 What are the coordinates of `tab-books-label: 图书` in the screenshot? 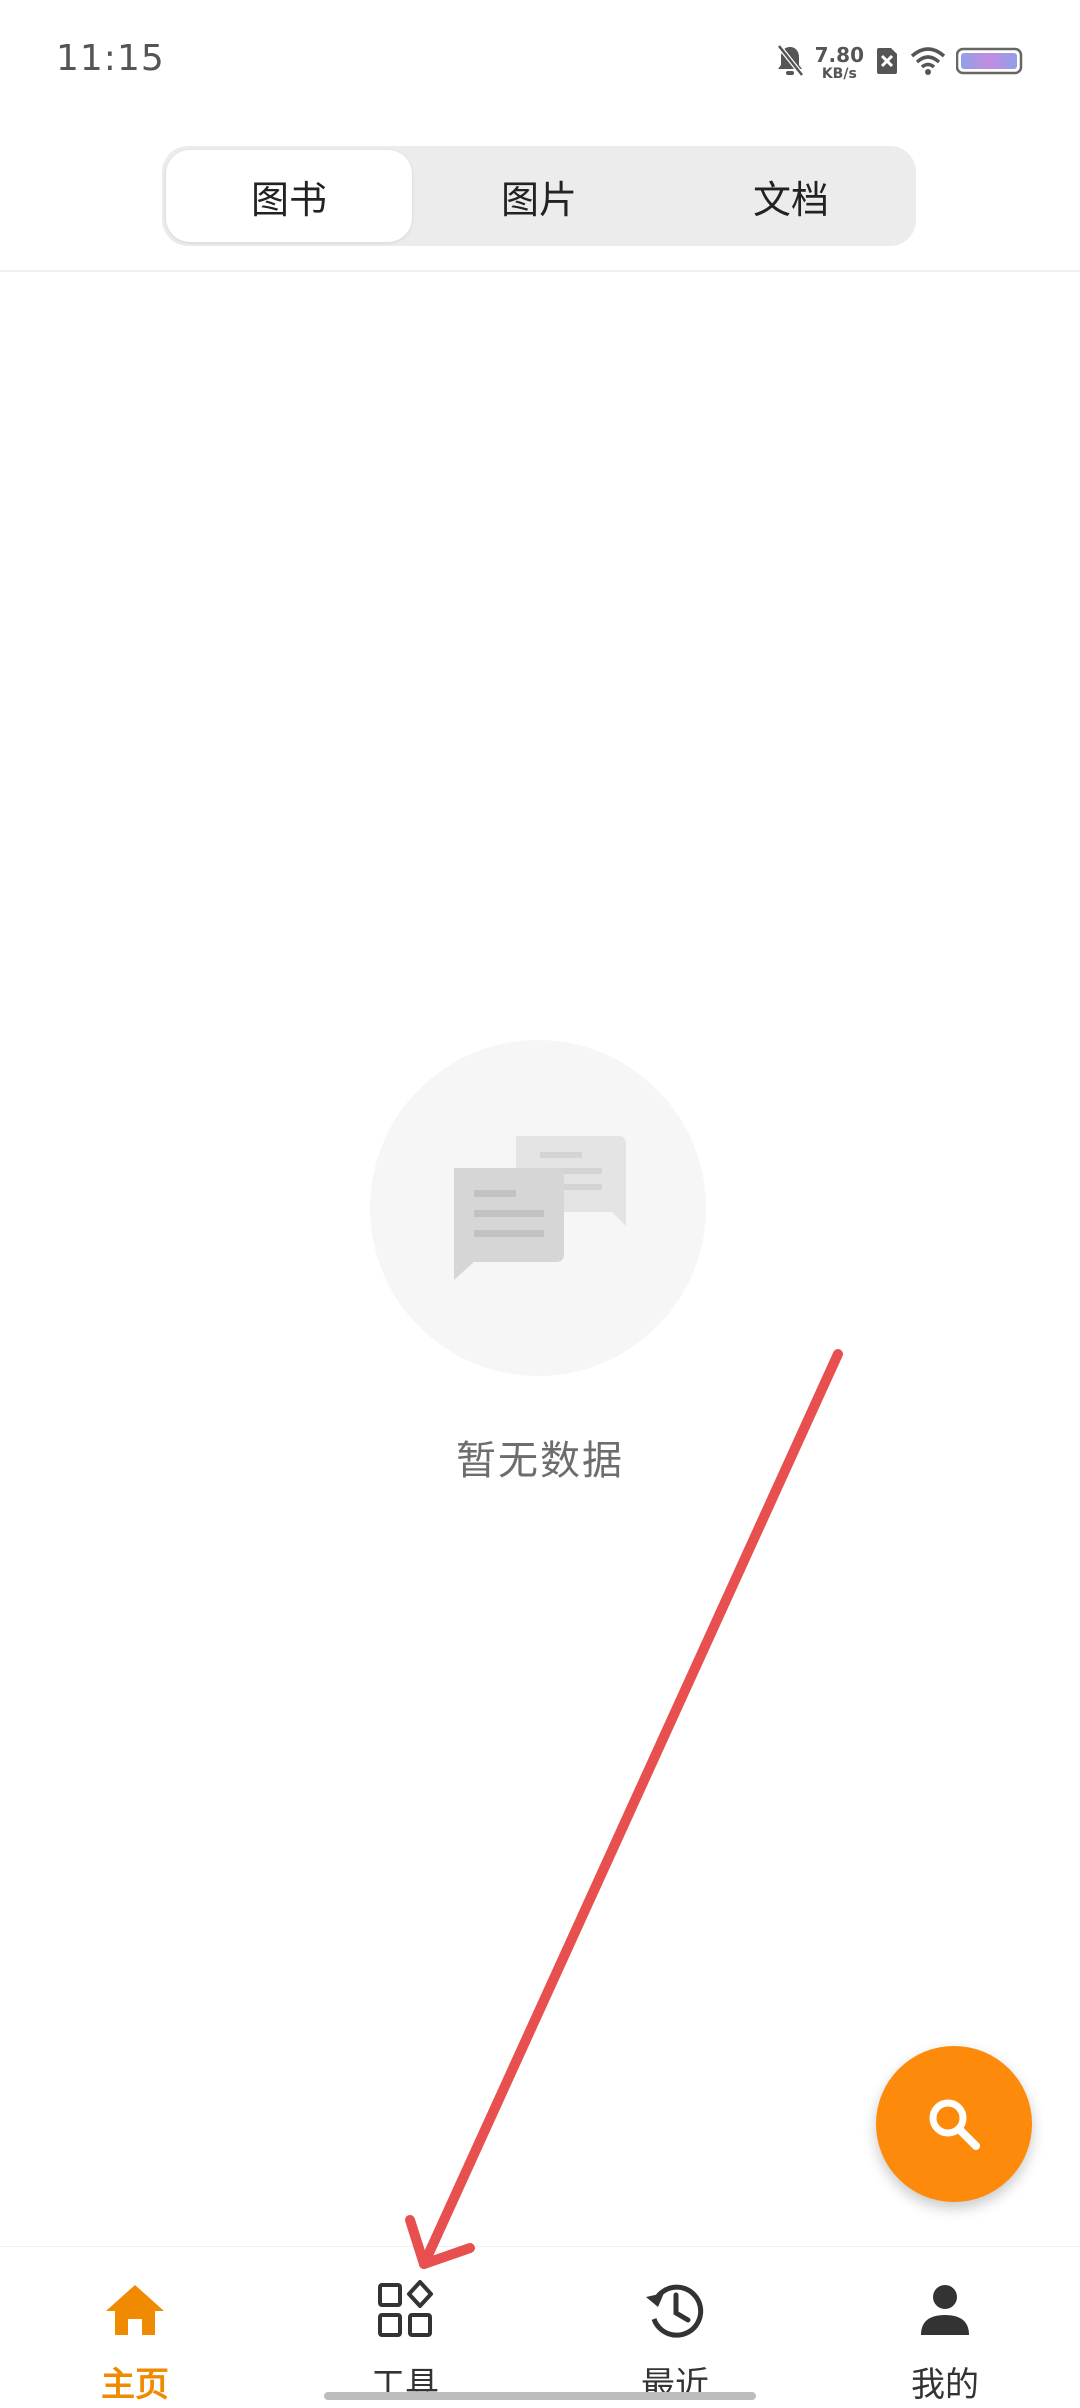 It's located at (288, 199).